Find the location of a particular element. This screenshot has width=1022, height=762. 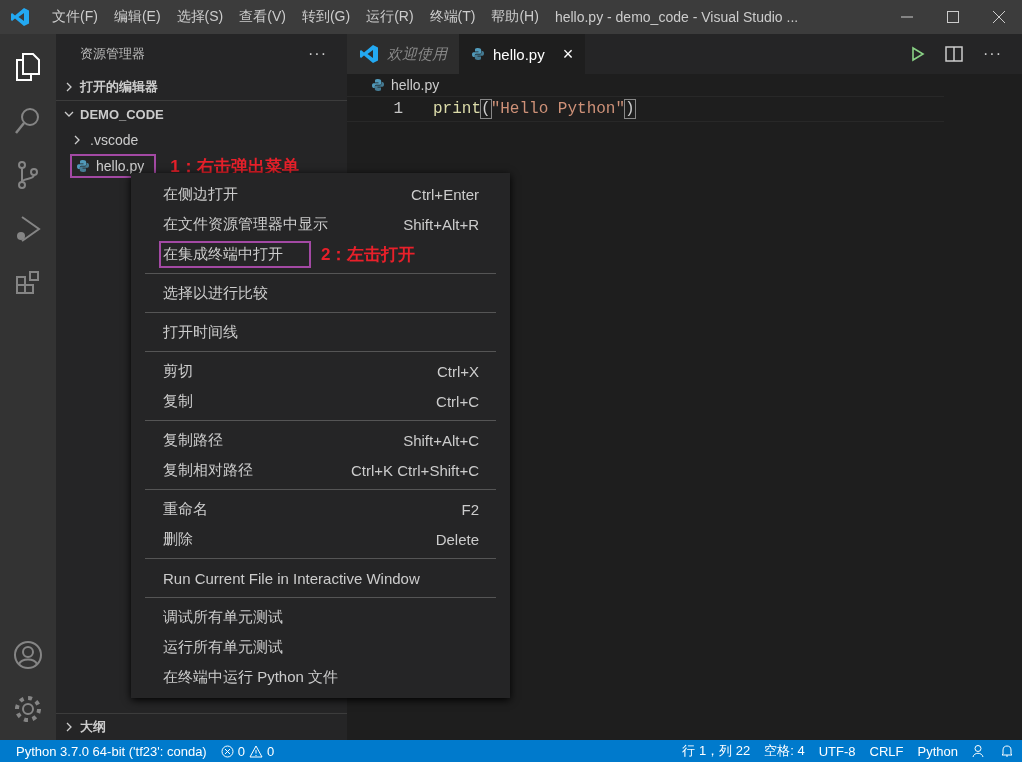

run-icon is located at coordinates (918, 54).